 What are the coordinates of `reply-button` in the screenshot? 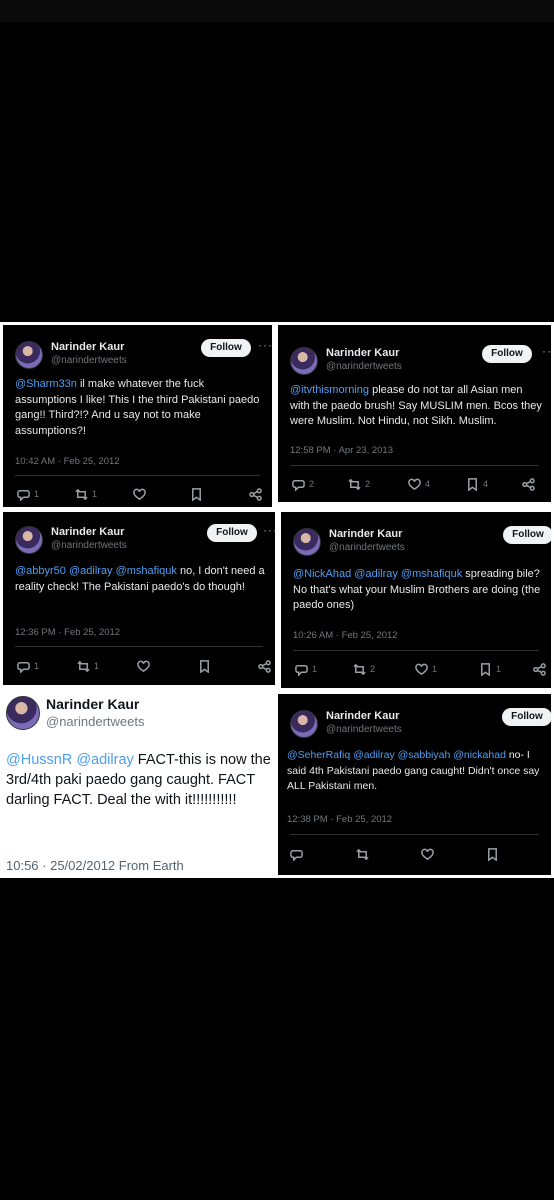 It's located at (298, 854).